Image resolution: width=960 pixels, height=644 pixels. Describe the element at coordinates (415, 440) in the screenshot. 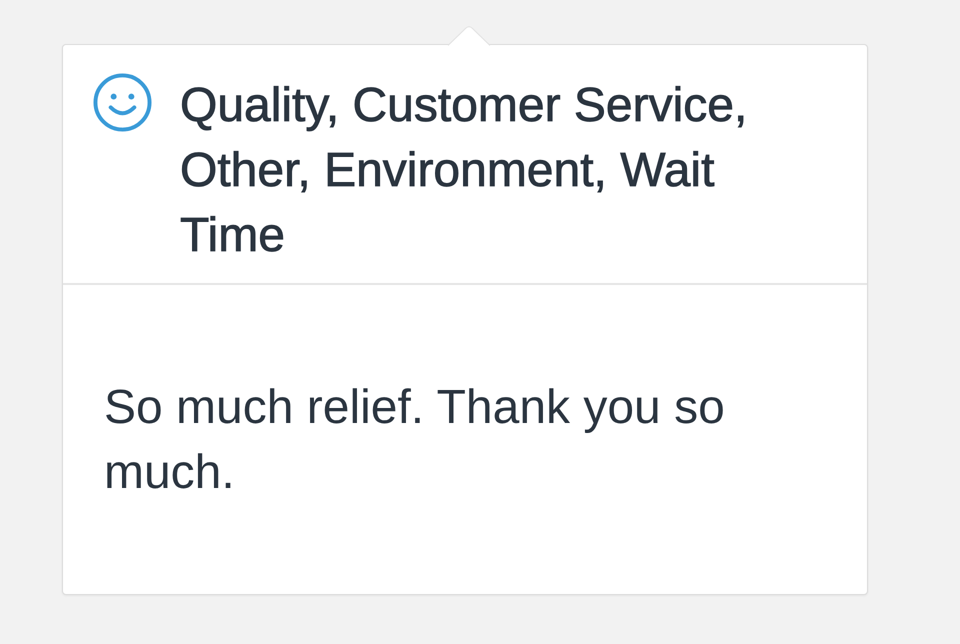

I see `review-comment: So much relief. Thank you so much.` at that location.